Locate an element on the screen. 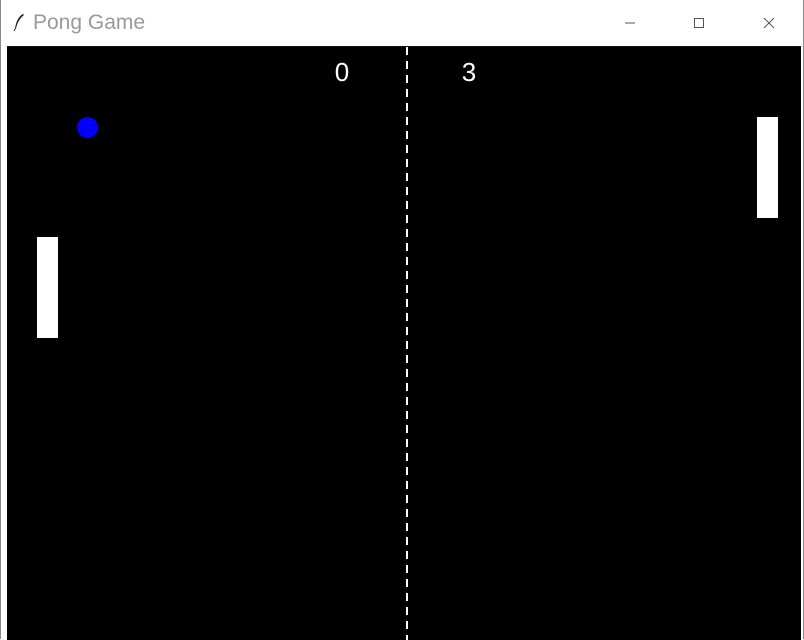  close-icon is located at coordinates (769, 23).